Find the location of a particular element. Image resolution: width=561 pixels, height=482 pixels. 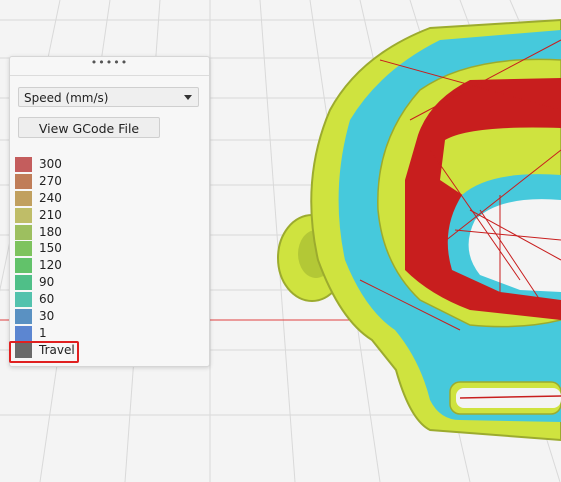

legend-label: 30 is located at coordinates (47, 316).